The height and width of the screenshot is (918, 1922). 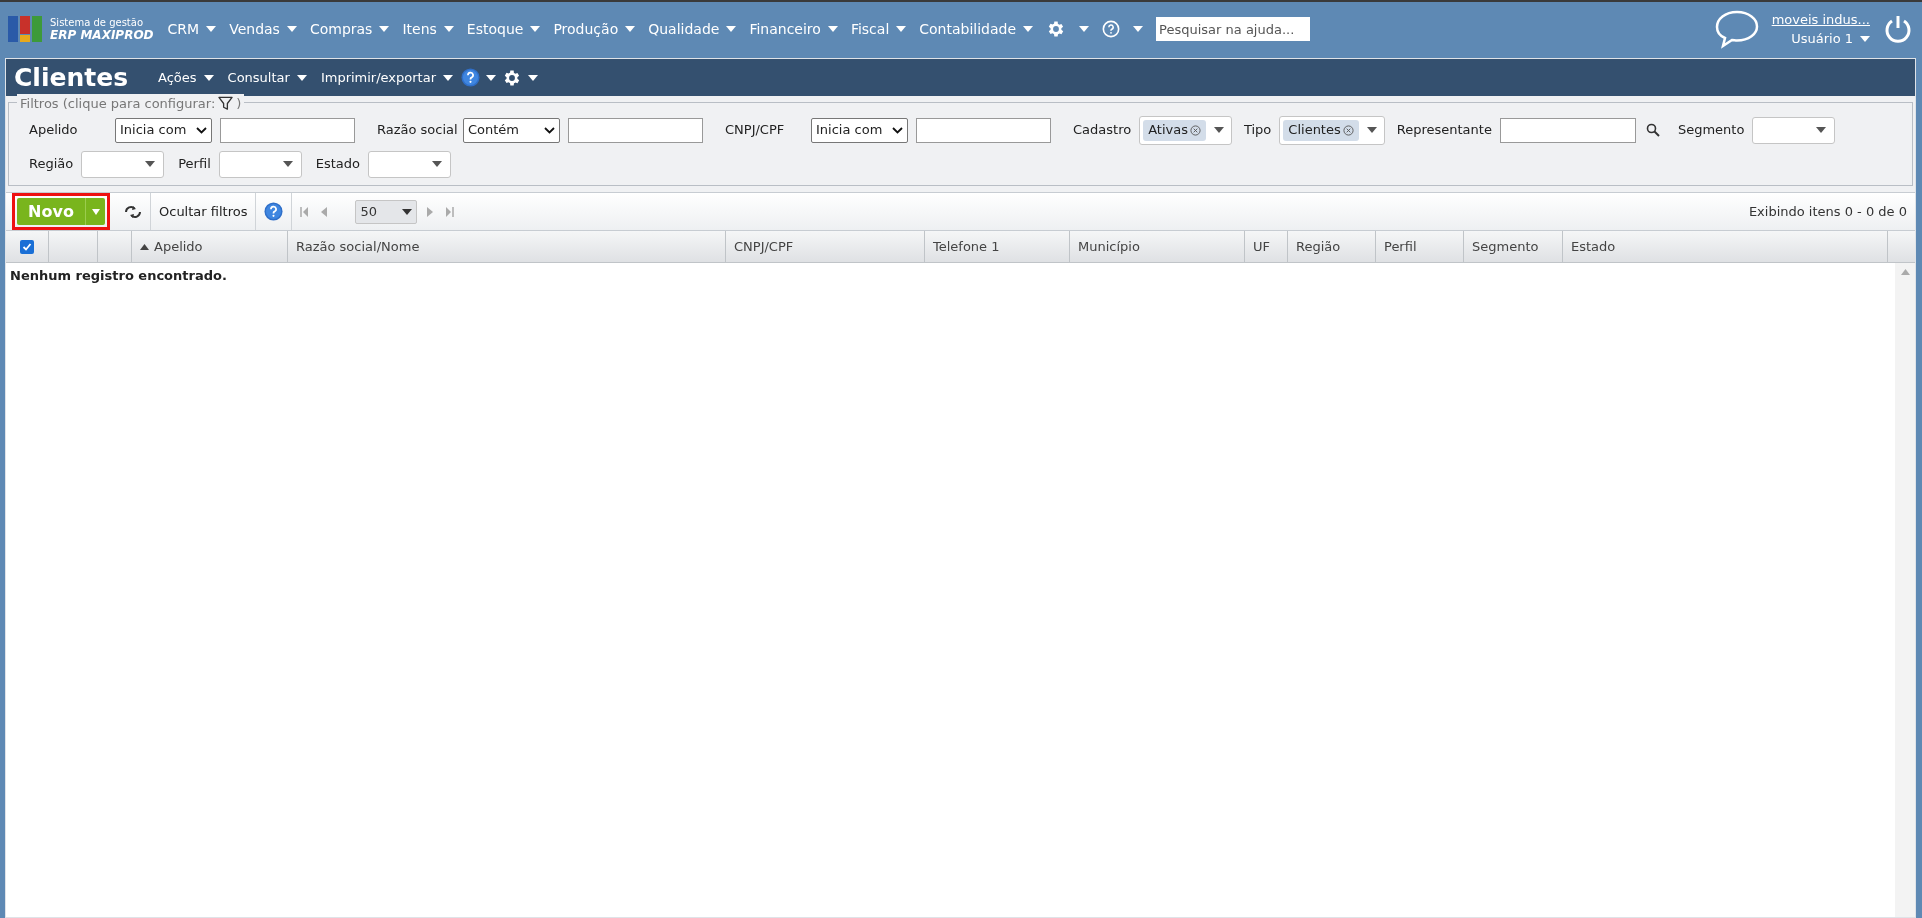 What do you see at coordinates (51, 164) in the screenshot?
I see `filter-label: Região` at bounding box center [51, 164].